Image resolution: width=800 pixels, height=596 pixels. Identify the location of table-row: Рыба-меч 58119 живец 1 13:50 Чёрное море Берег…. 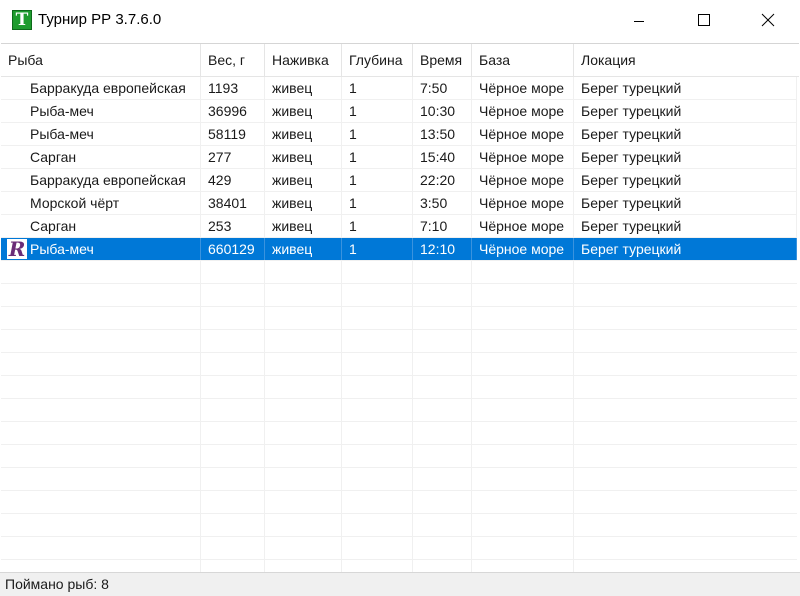
(399, 134).